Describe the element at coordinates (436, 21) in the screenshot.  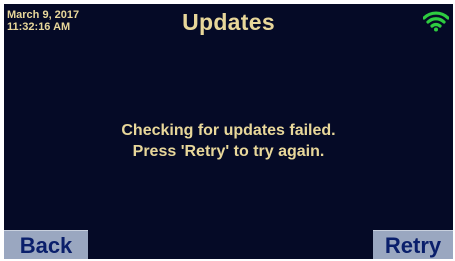
I see `wifi-icon` at that location.